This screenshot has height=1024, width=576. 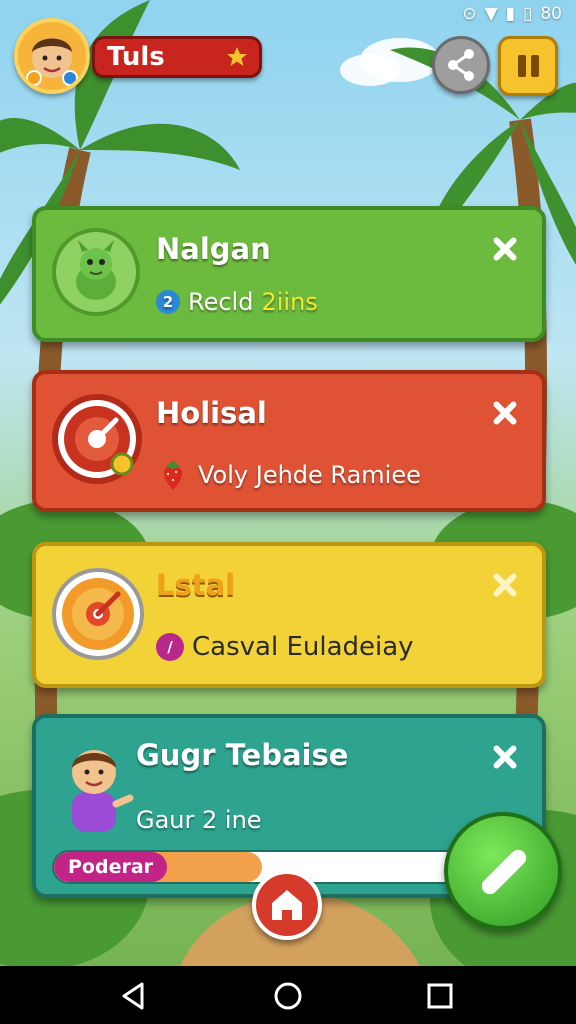 I want to click on progress-label: Poderar, so click(x=111, y=867).